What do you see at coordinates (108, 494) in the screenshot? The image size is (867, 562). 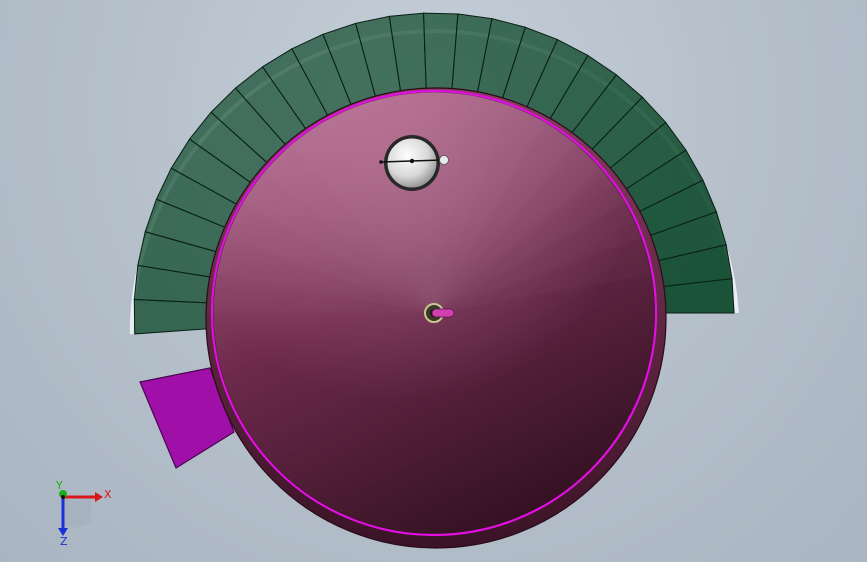 I see `x-axis-label: X` at bounding box center [108, 494].